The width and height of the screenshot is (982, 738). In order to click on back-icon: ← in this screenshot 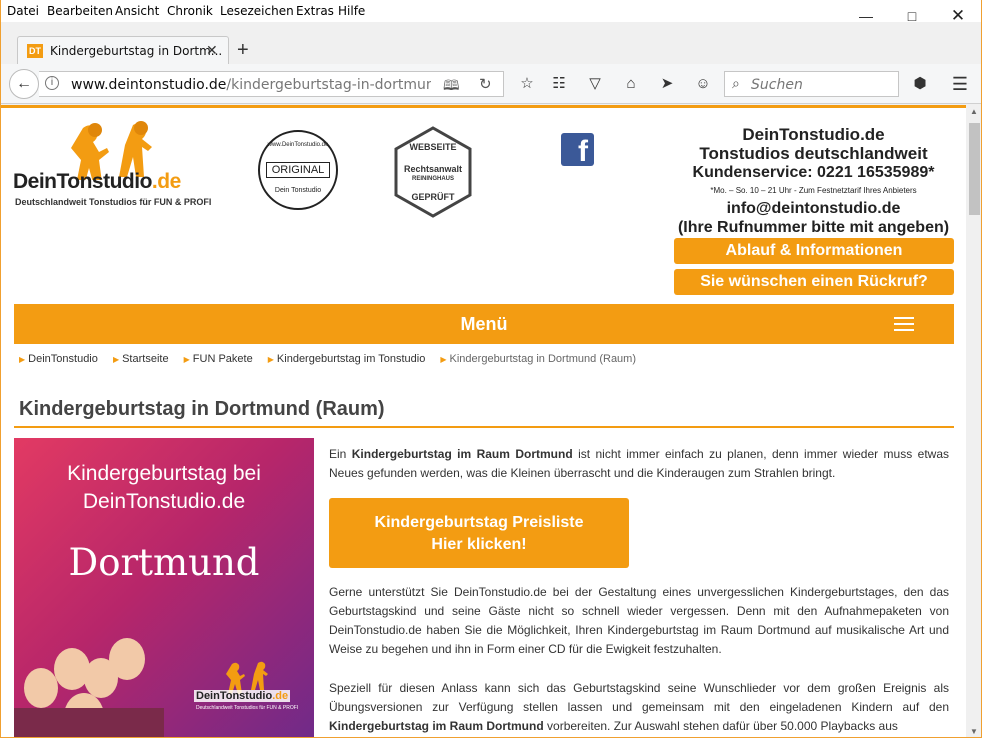, I will do `click(24, 84)`.